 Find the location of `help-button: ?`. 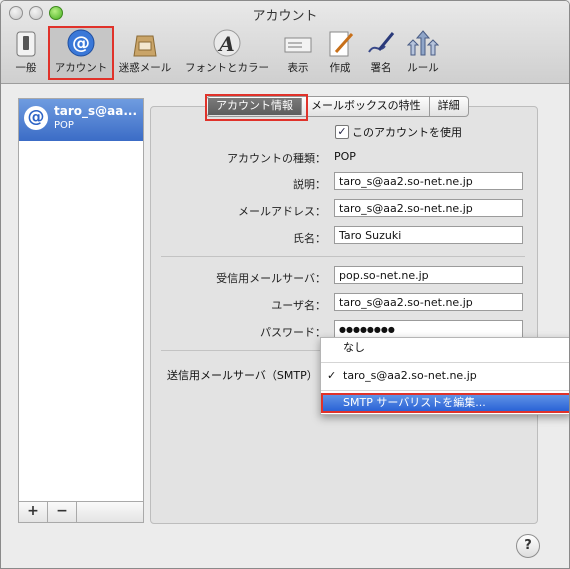

help-button: ? is located at coordinates (528, 546).